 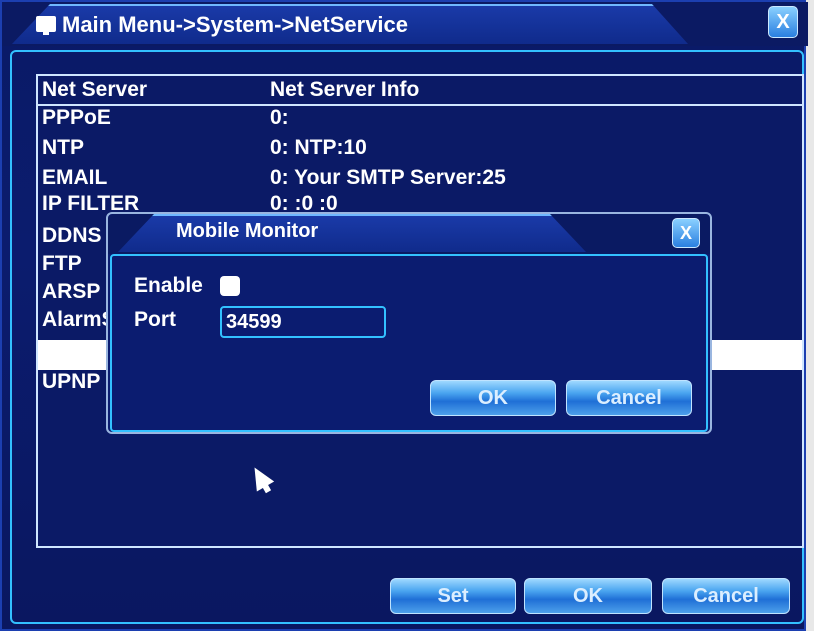 What do you see at coordinates (409, 234) in the screenshot?
I see `dialog-title-bar: Mobile Monitor X` at bounding box center [409, 234].